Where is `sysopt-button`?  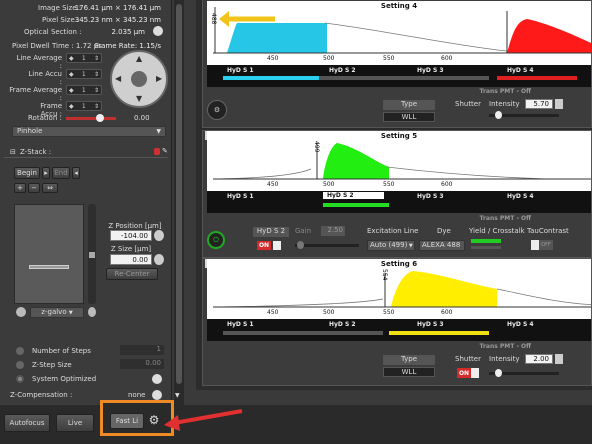
sysopt-button is located at coordinates (157, 379).